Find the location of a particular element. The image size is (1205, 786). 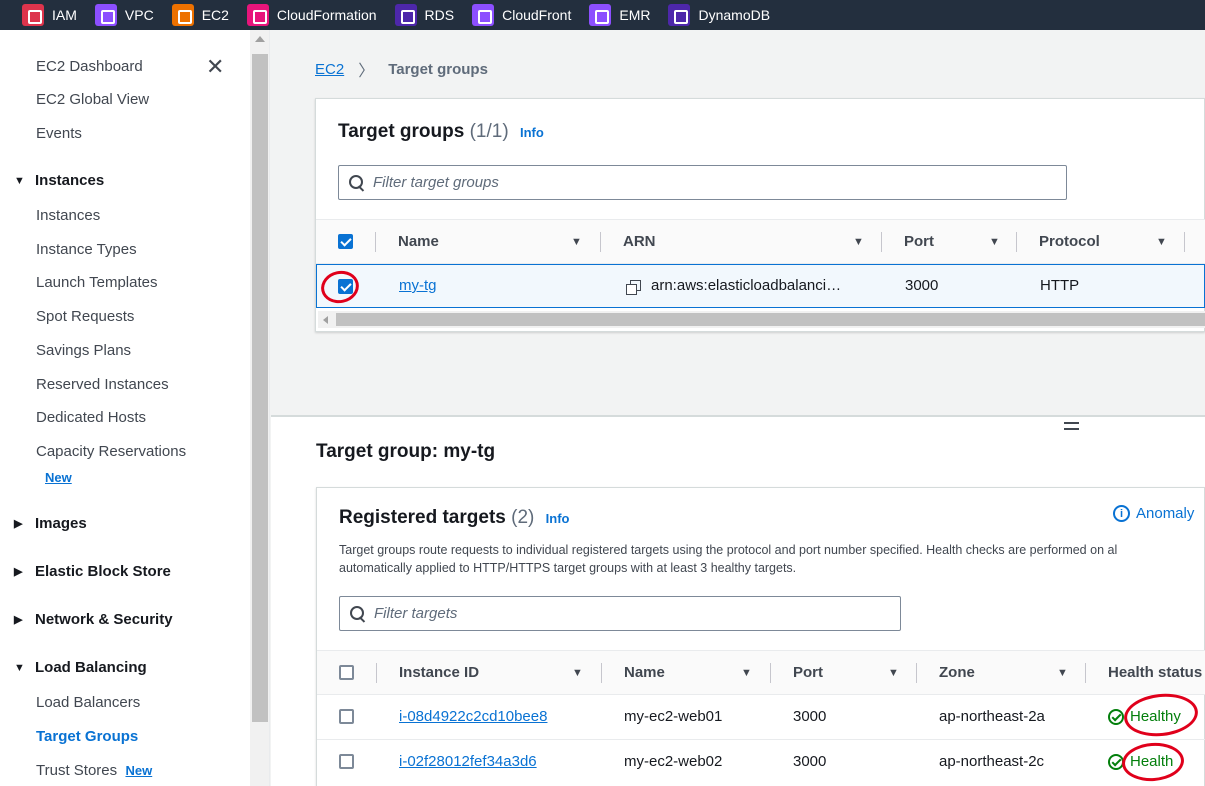

instance-port: 3000 is located at coordinates (810, 761).